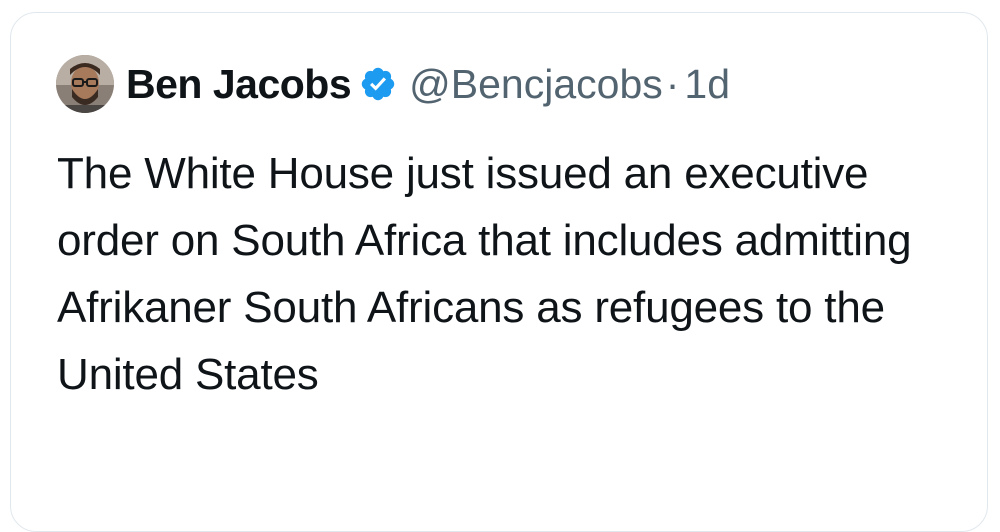 The height and width of the screenshot is (532, 1000). What do you see at coordinates (239, 84) in the screenshot?
I see `author-name: Ben Jacobs` at bounding box center [239, 84].